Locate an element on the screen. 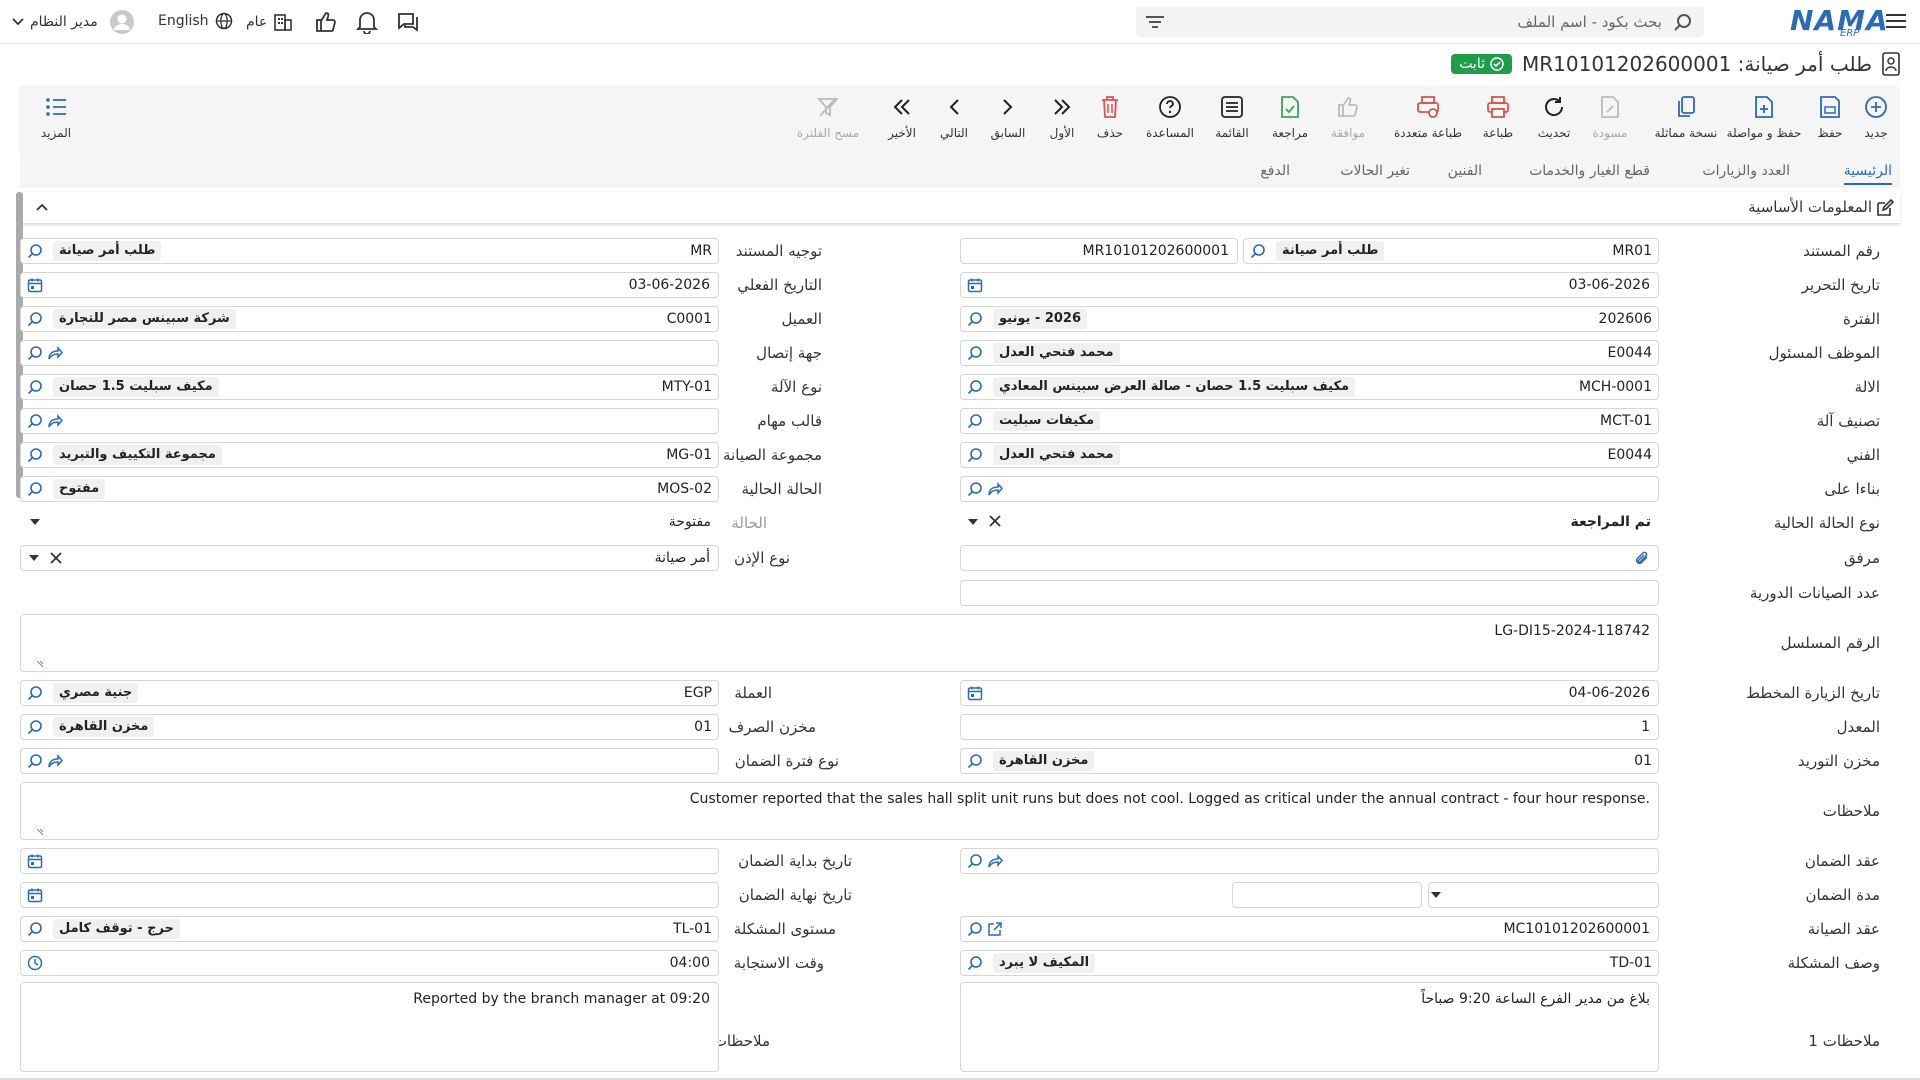 This screenshot has width=1920, height=1080. bell-icon is located at coordinates (367, 22).